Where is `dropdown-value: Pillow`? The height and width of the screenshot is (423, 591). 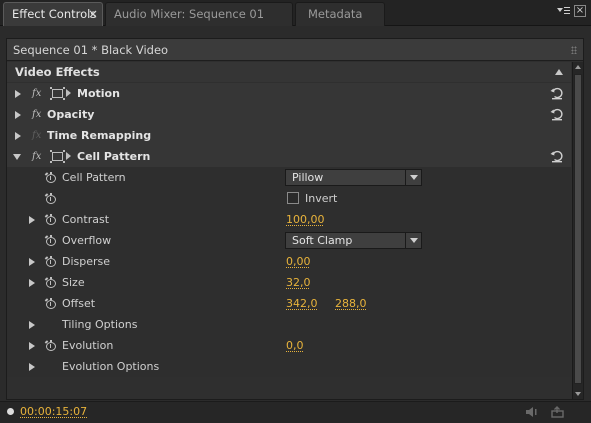
dropdown-value: Pillow is located at coordinates (308, 177).